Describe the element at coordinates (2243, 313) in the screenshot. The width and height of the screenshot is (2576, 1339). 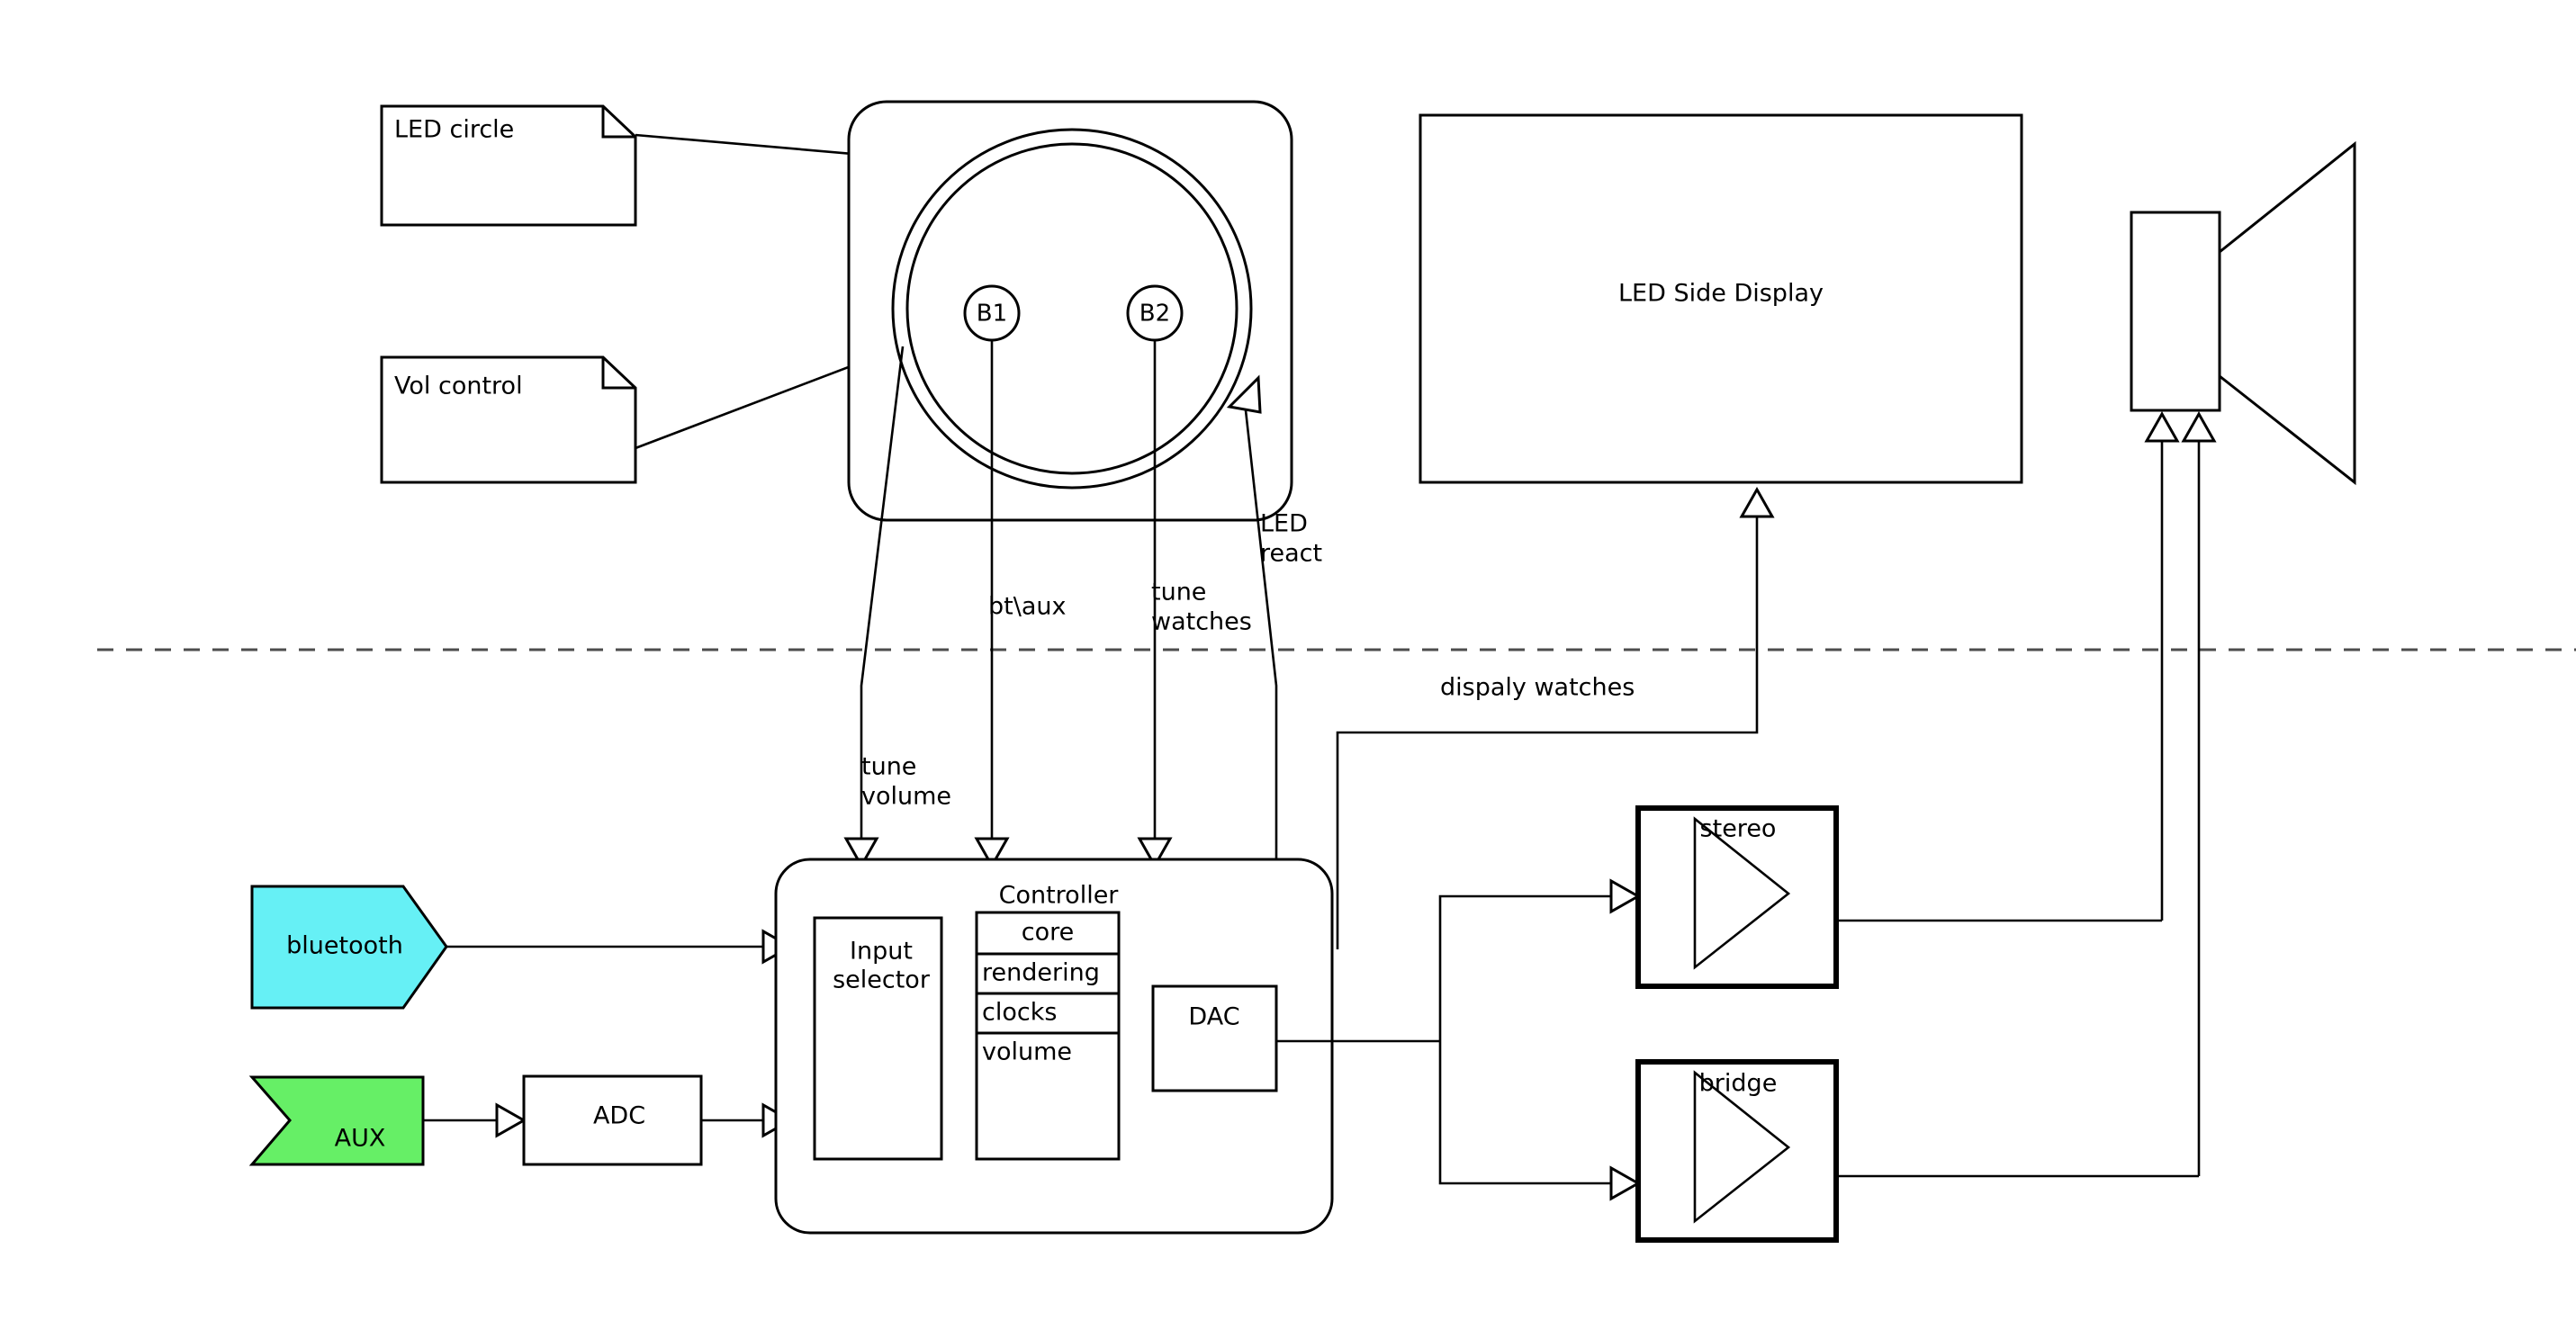
I see `speaker-hit` at that location.